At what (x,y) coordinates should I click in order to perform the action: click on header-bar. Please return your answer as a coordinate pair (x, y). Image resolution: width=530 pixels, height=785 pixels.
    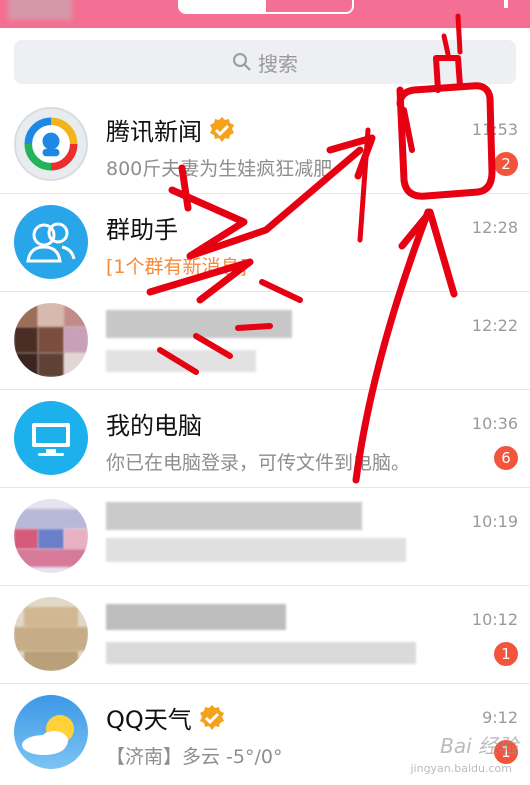
    Looking at the image, I should click on (265, 14).